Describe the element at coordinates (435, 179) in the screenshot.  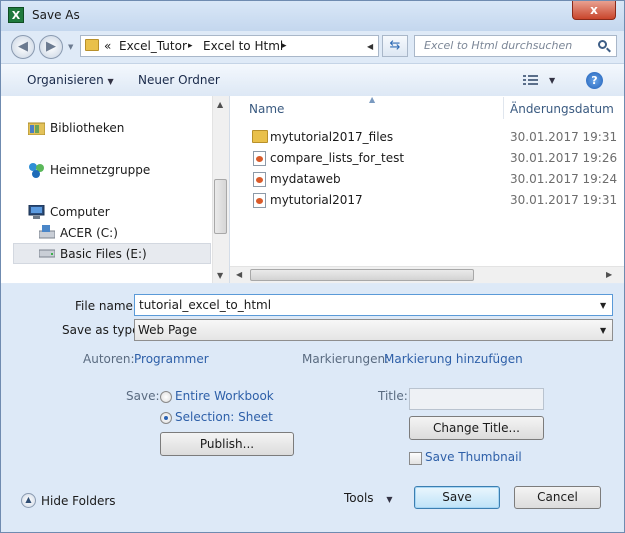
I see `table-row: mydataweb 30.01.2017 19:24` at that location.